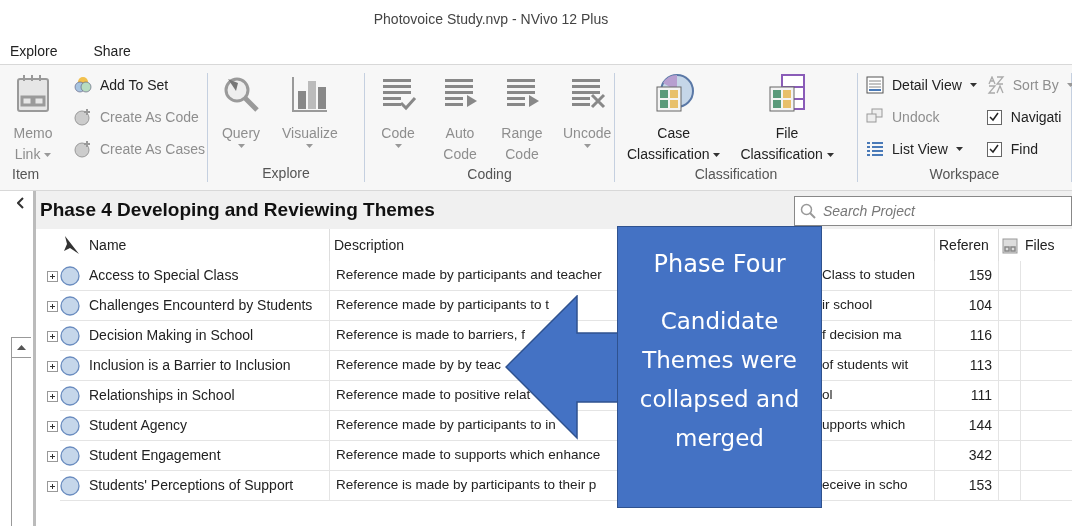 The width and height of the screenshot is (1072, 526). What do you see at coordinates (921, 149) in the screenshot?
I see `ribbon-button: List View` at bounding box center [921, 149].